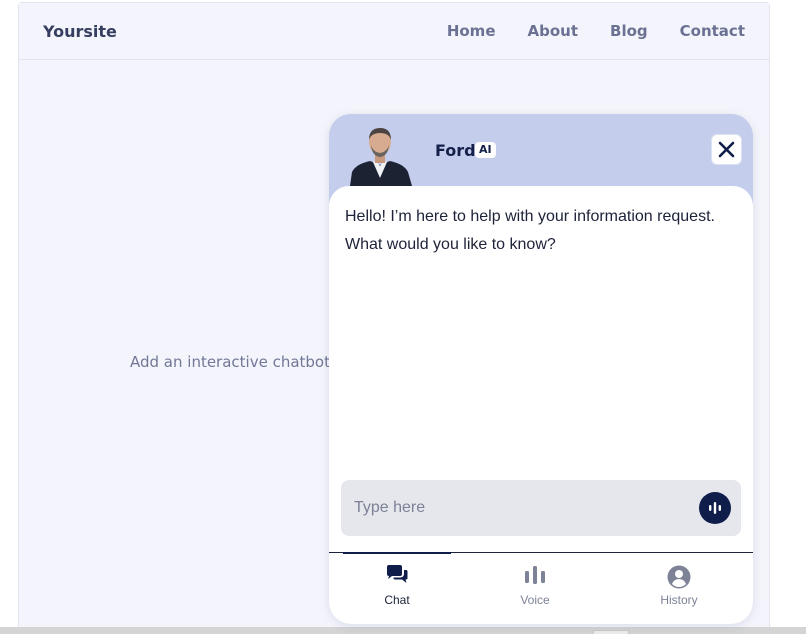 Image resolution: width=806 pixels, height=634 pixels. I want to click on nav-about: About, so click(553, 31).